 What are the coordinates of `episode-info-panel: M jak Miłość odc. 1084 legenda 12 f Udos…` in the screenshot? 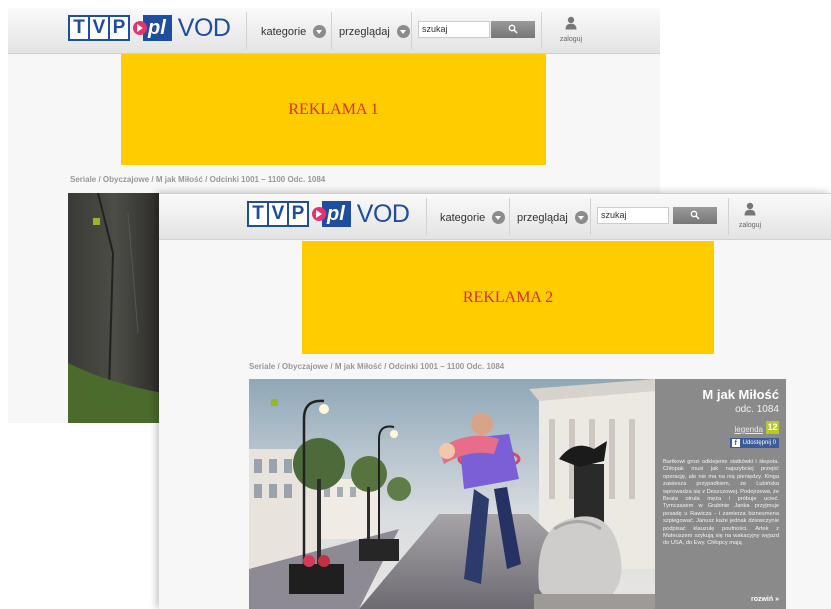 It's located at (720, 494).